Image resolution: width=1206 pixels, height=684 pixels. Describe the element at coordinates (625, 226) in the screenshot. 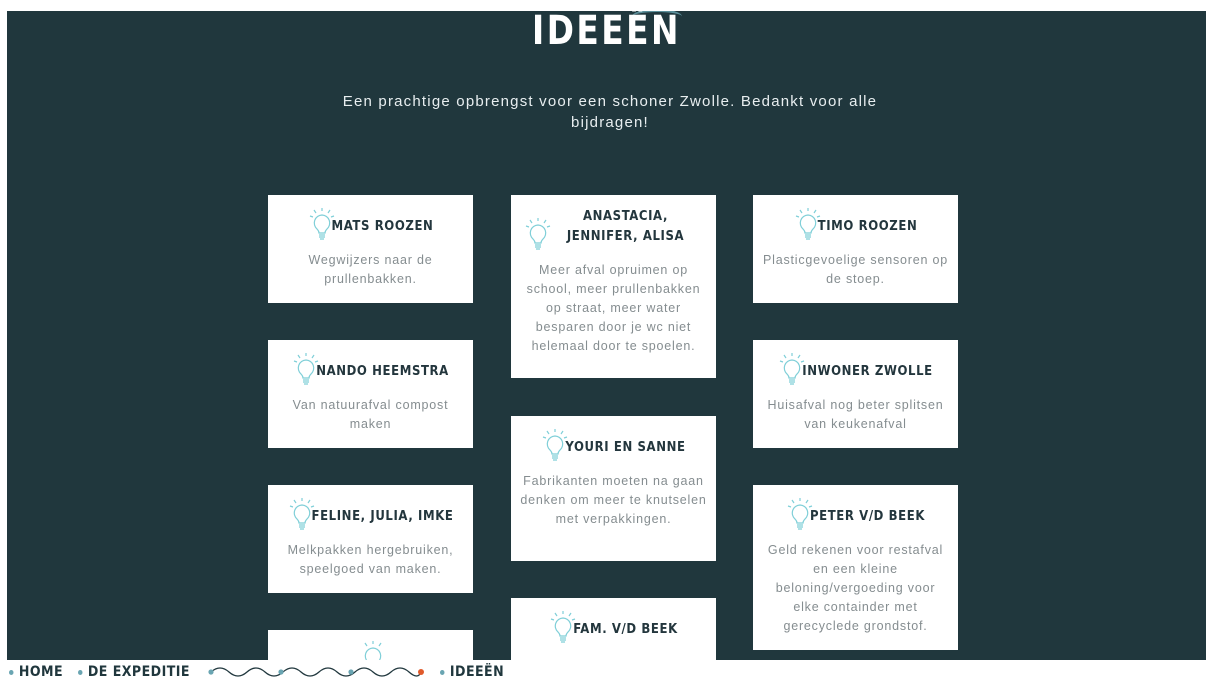

I see `card-name: ANASTACIA, JENNIFER, ALISA` at that location.